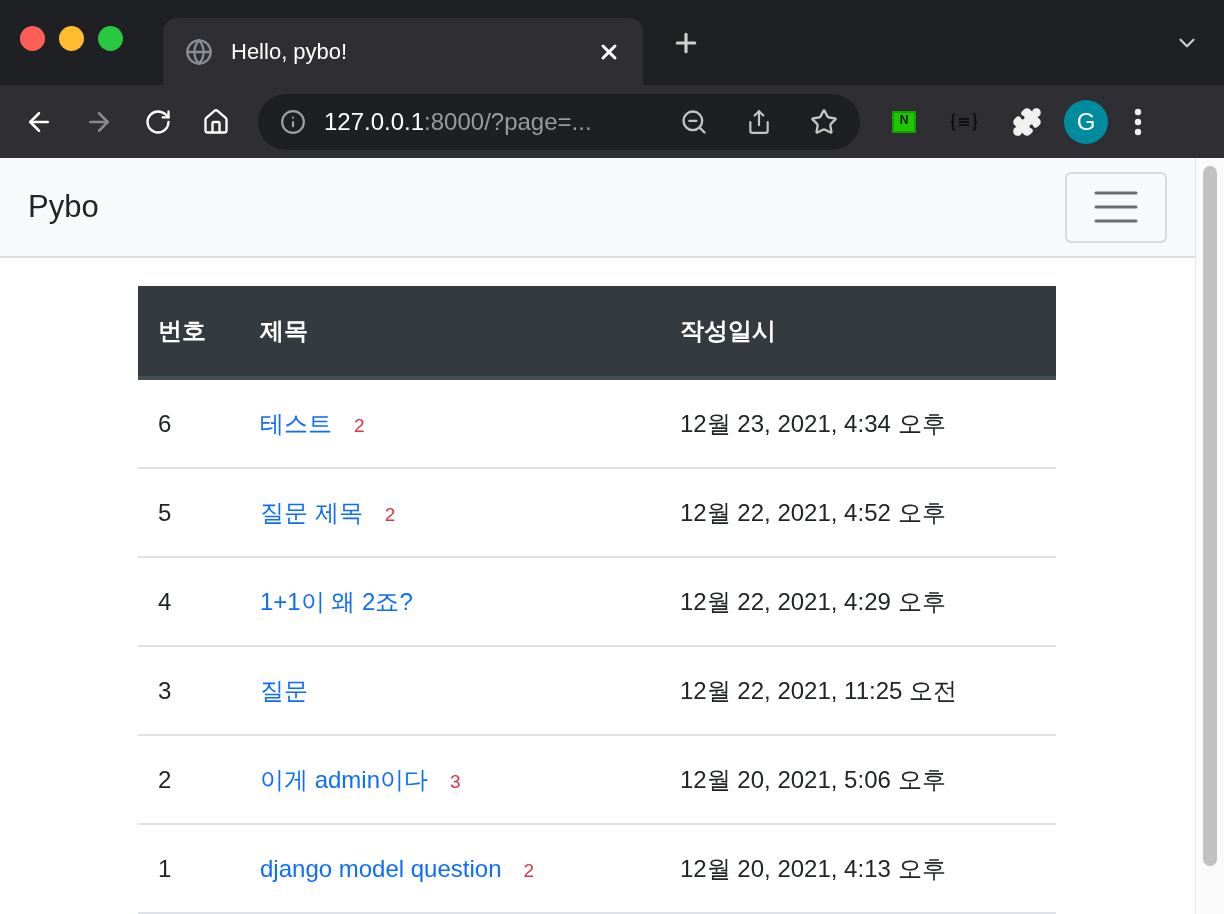 This screenshot has width=1224, height=914. What do you see at coordinates (858, 332) in the screenshot?
I see `column-header: 작성일시` at bounding box center [858, 332].